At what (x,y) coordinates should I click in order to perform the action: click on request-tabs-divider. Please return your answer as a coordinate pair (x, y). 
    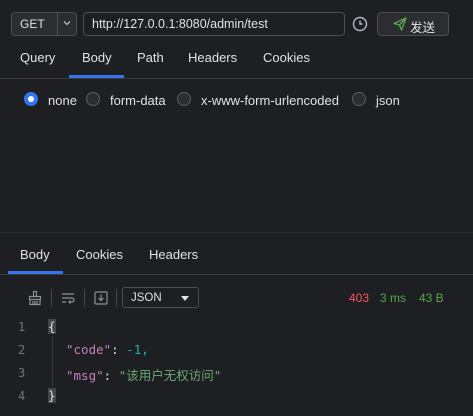
    Looking at the image, I should click on (236, 78).